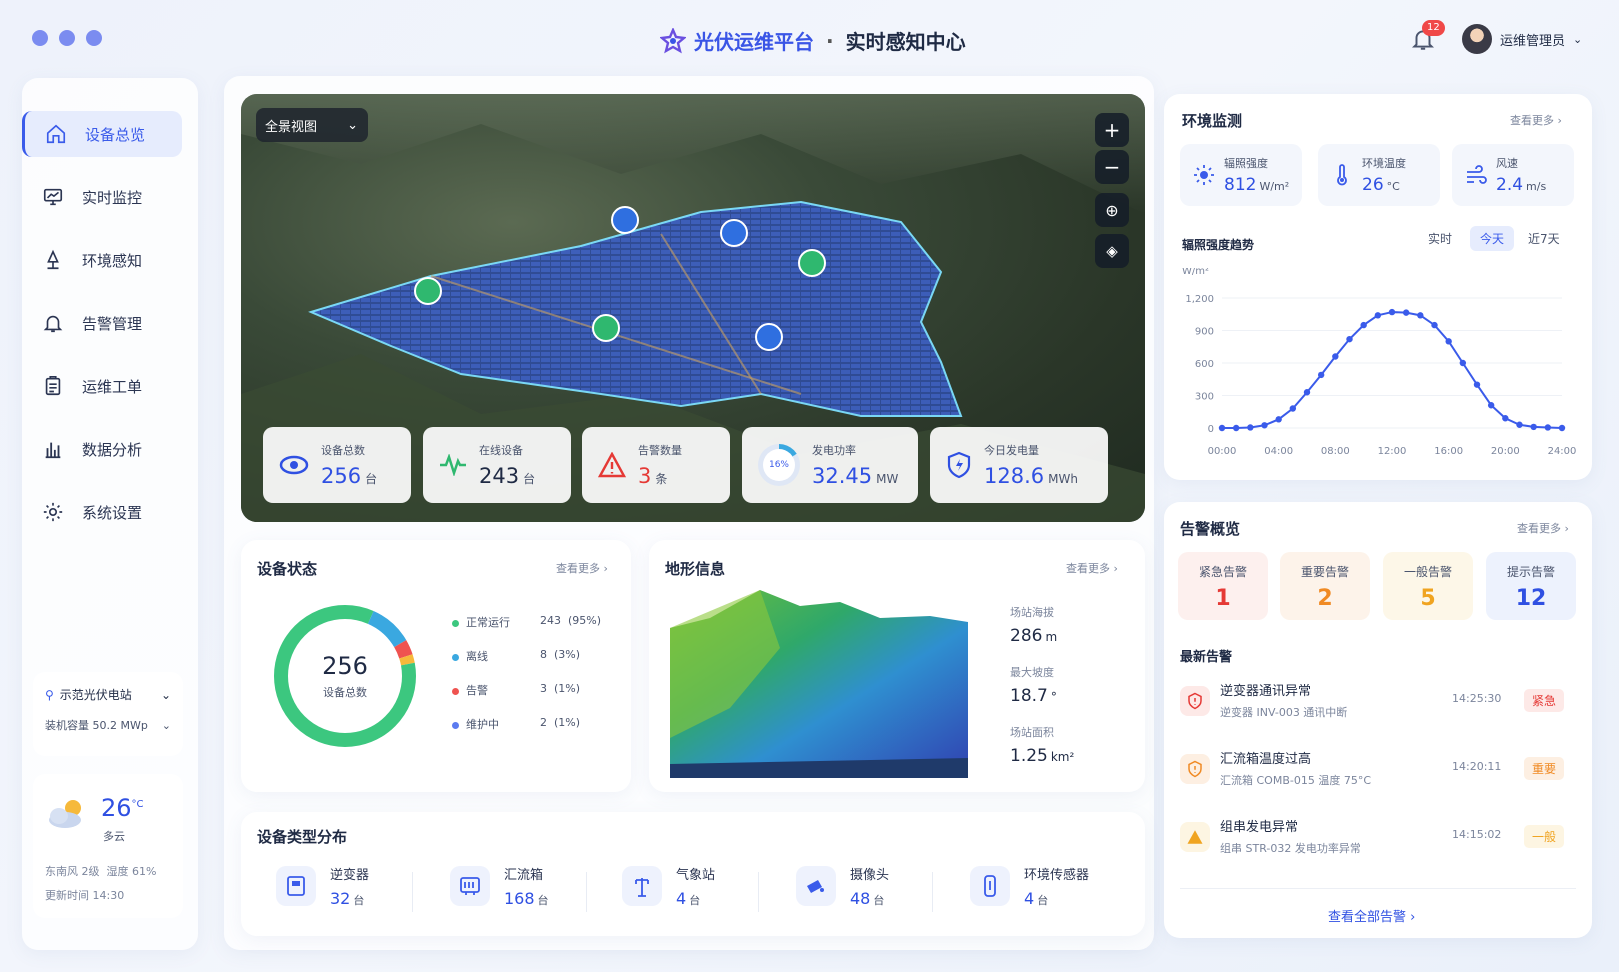  Describe the element at coordinates (102, 512) in the screenshot. I see `sidebar-item-settings: 系统设置` at that location.